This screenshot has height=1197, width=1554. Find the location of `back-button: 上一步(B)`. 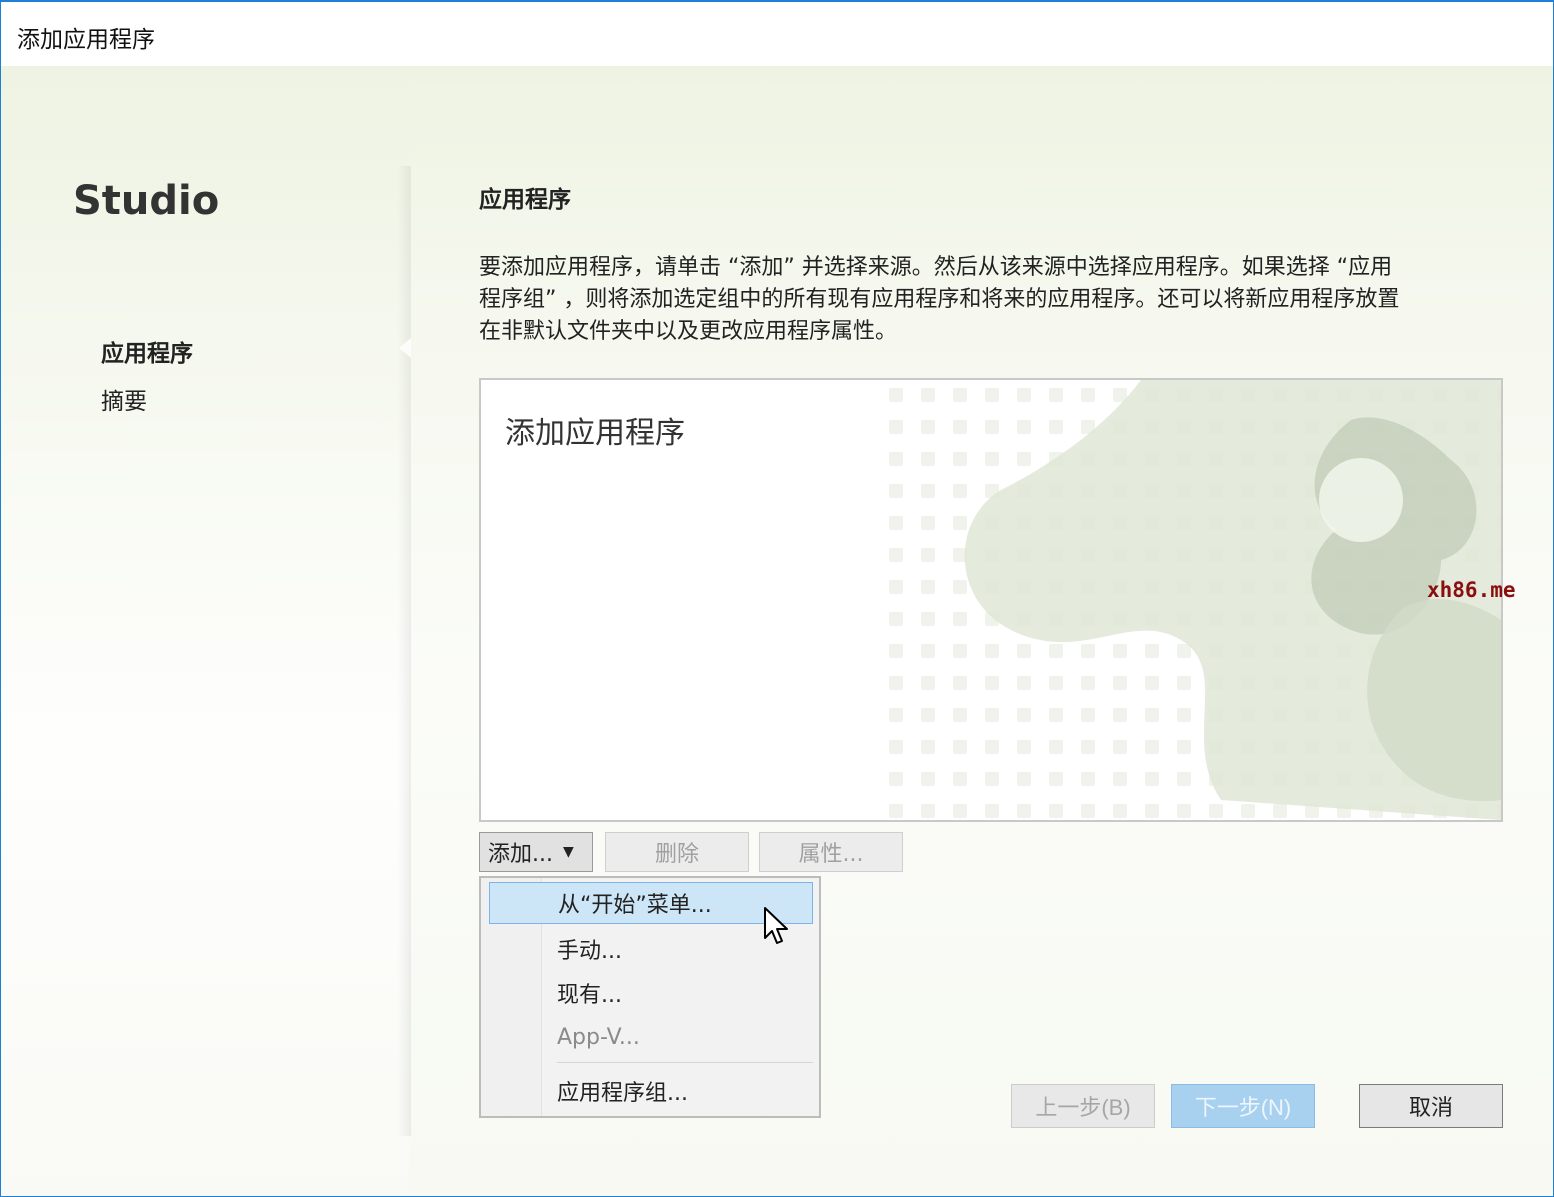

back-button: 上一步(B) is located at coordinates (1083, 1106).